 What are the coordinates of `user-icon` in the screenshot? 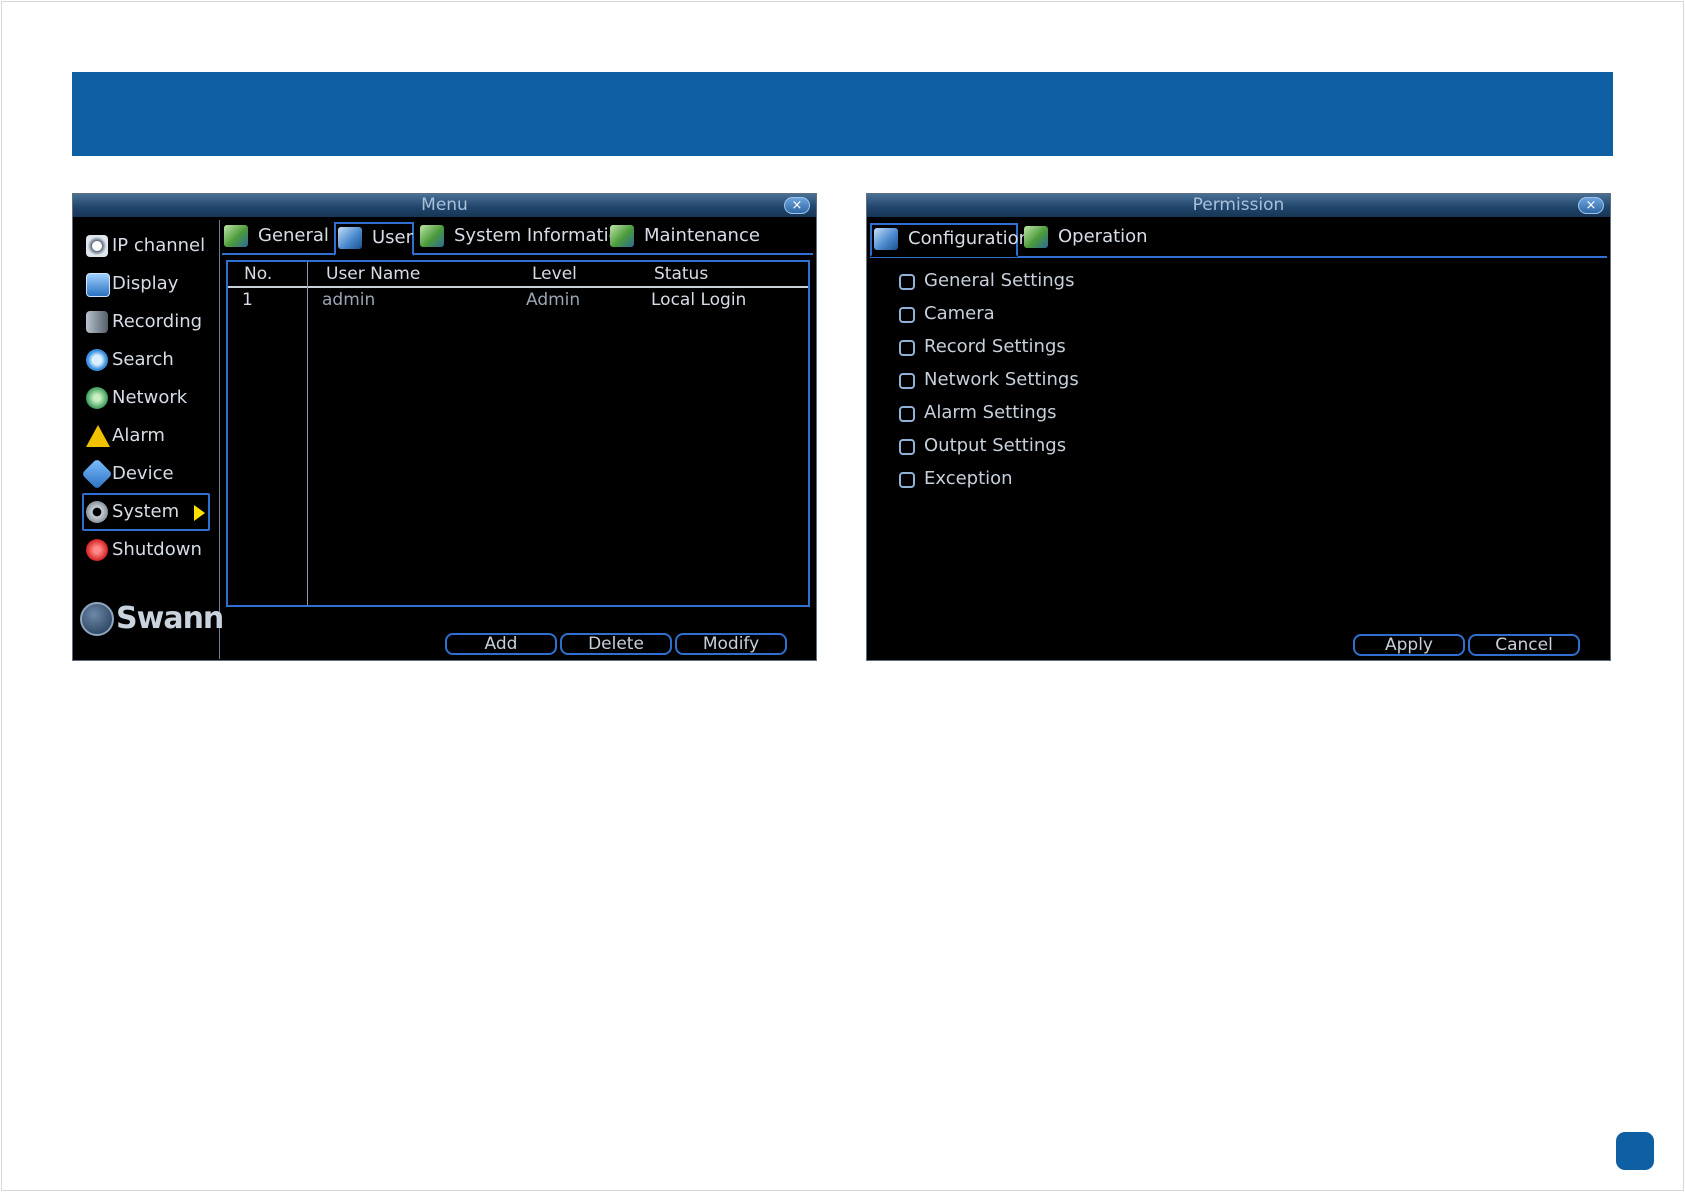 It's located at (350, 238).